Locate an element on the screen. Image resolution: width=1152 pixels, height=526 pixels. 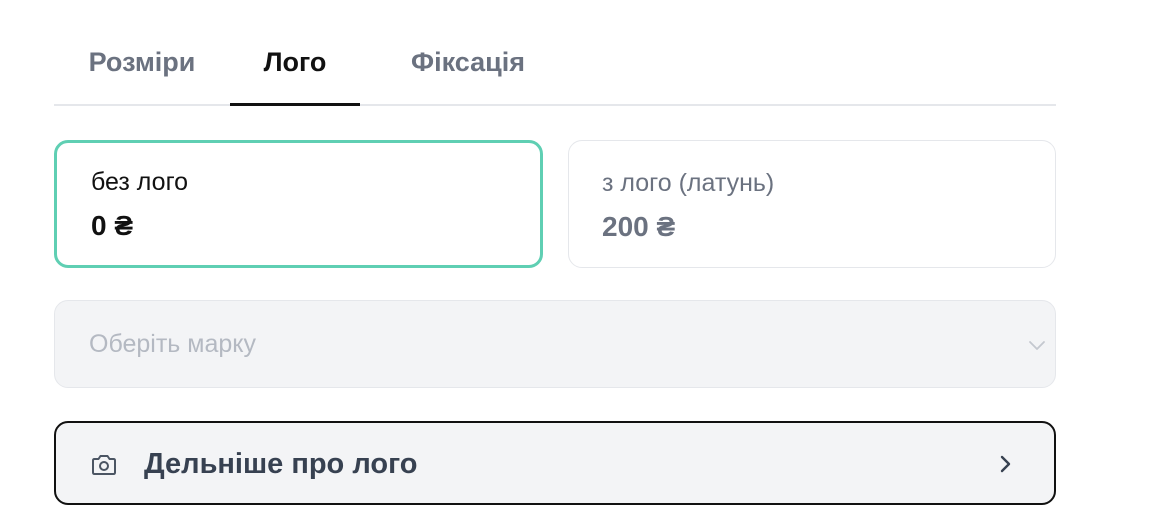
more-button-label: Дельніше про лого is located at coordinates (281, 464).